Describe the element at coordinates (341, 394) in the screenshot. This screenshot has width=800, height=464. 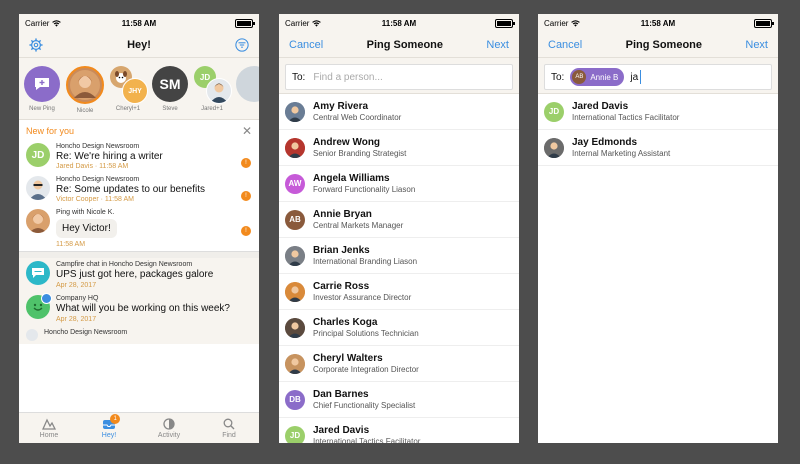
I see `person-name: Dan Barnes` at that location.